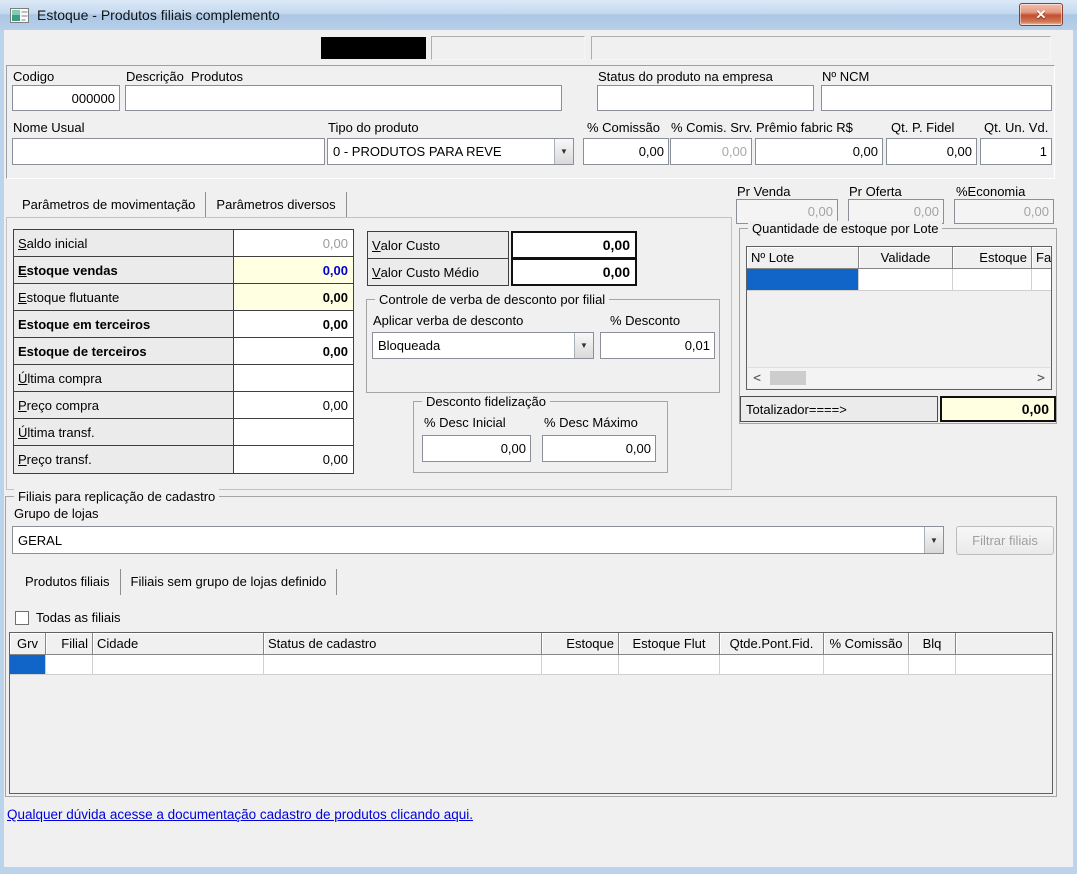 Image resolution: width=1077 pixels, height=874 pixels. Describe the element at coordinates (866, 644) in the screenshot. I see `column-header: % Comissão` at that location.